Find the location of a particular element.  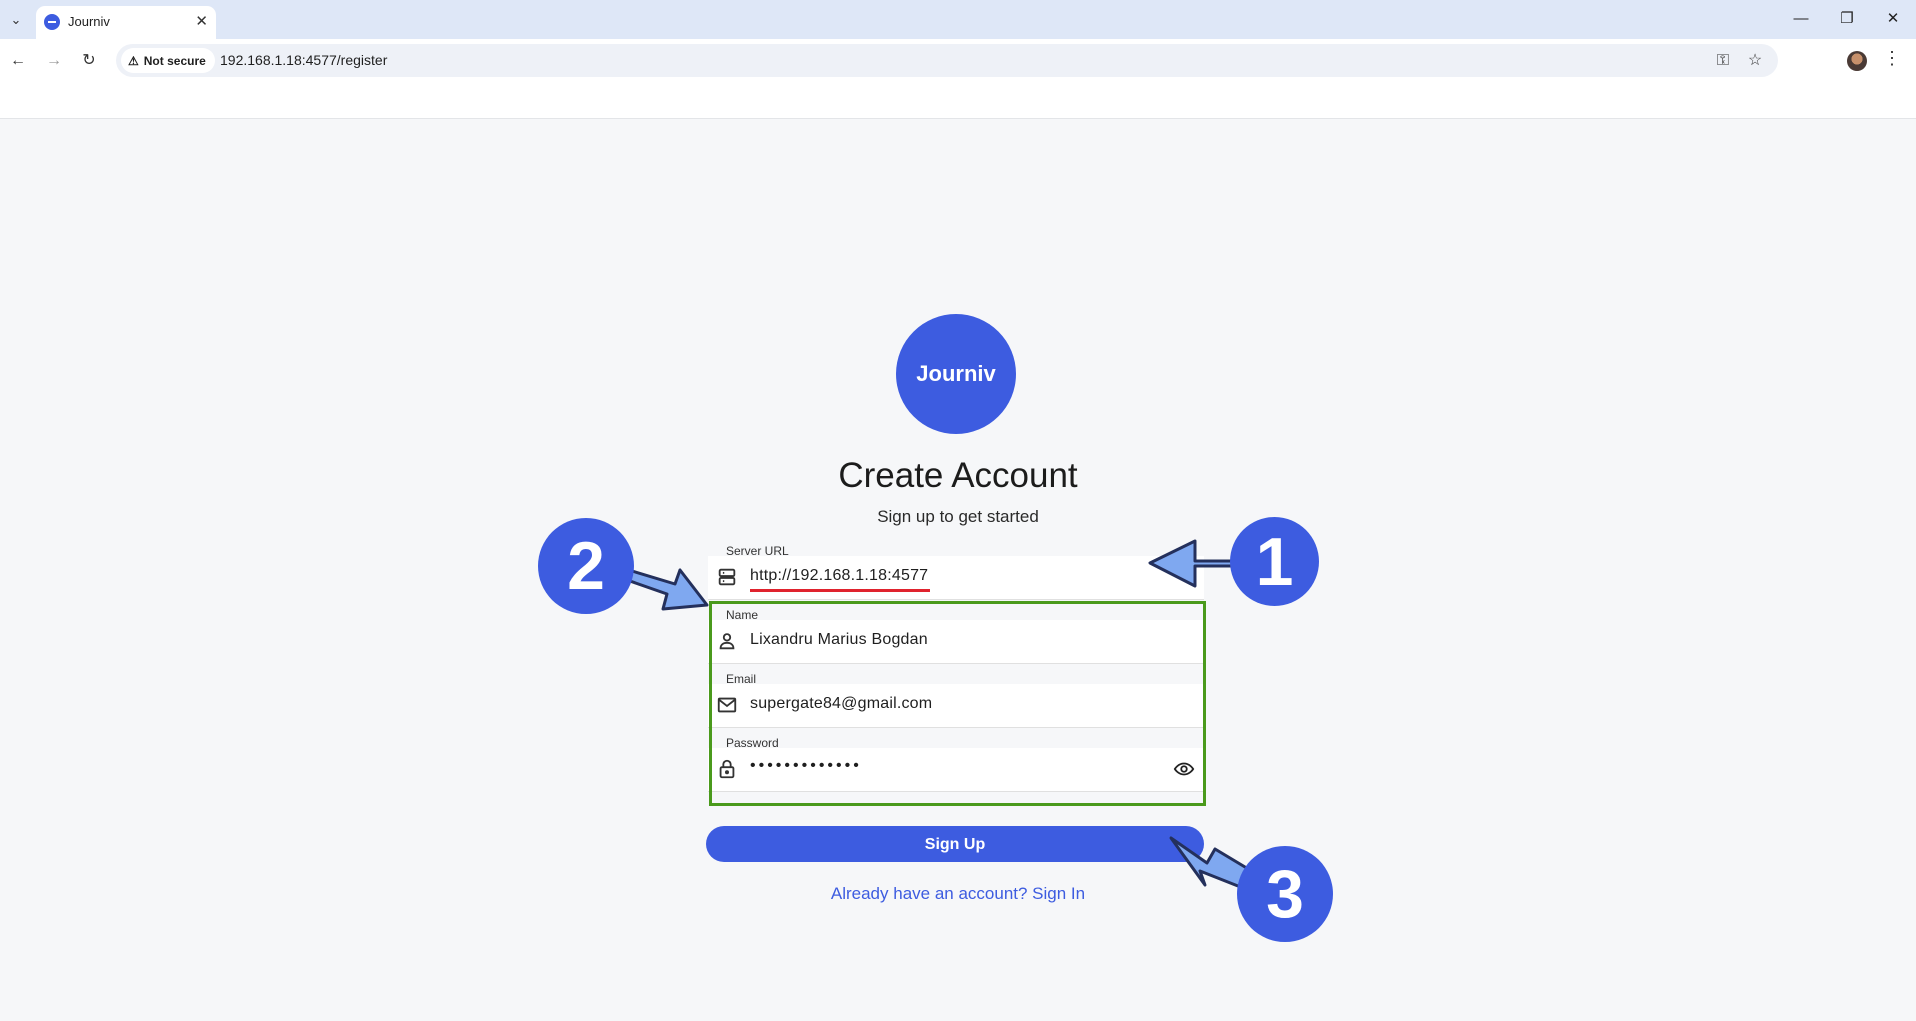

tab-title: Journiv is located at coordinates (89, 21).